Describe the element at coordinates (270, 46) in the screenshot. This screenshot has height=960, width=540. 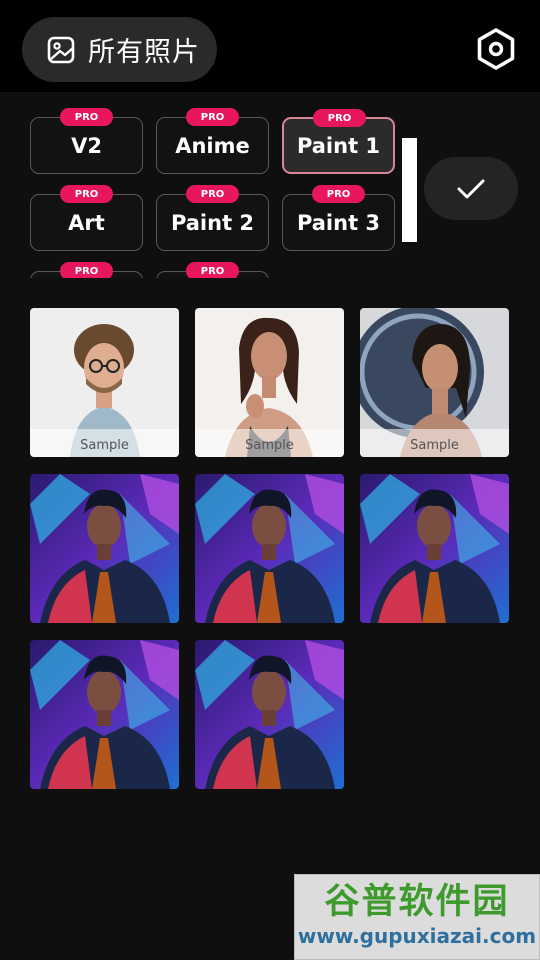
I see `top-bar: 所有照片` at that location.